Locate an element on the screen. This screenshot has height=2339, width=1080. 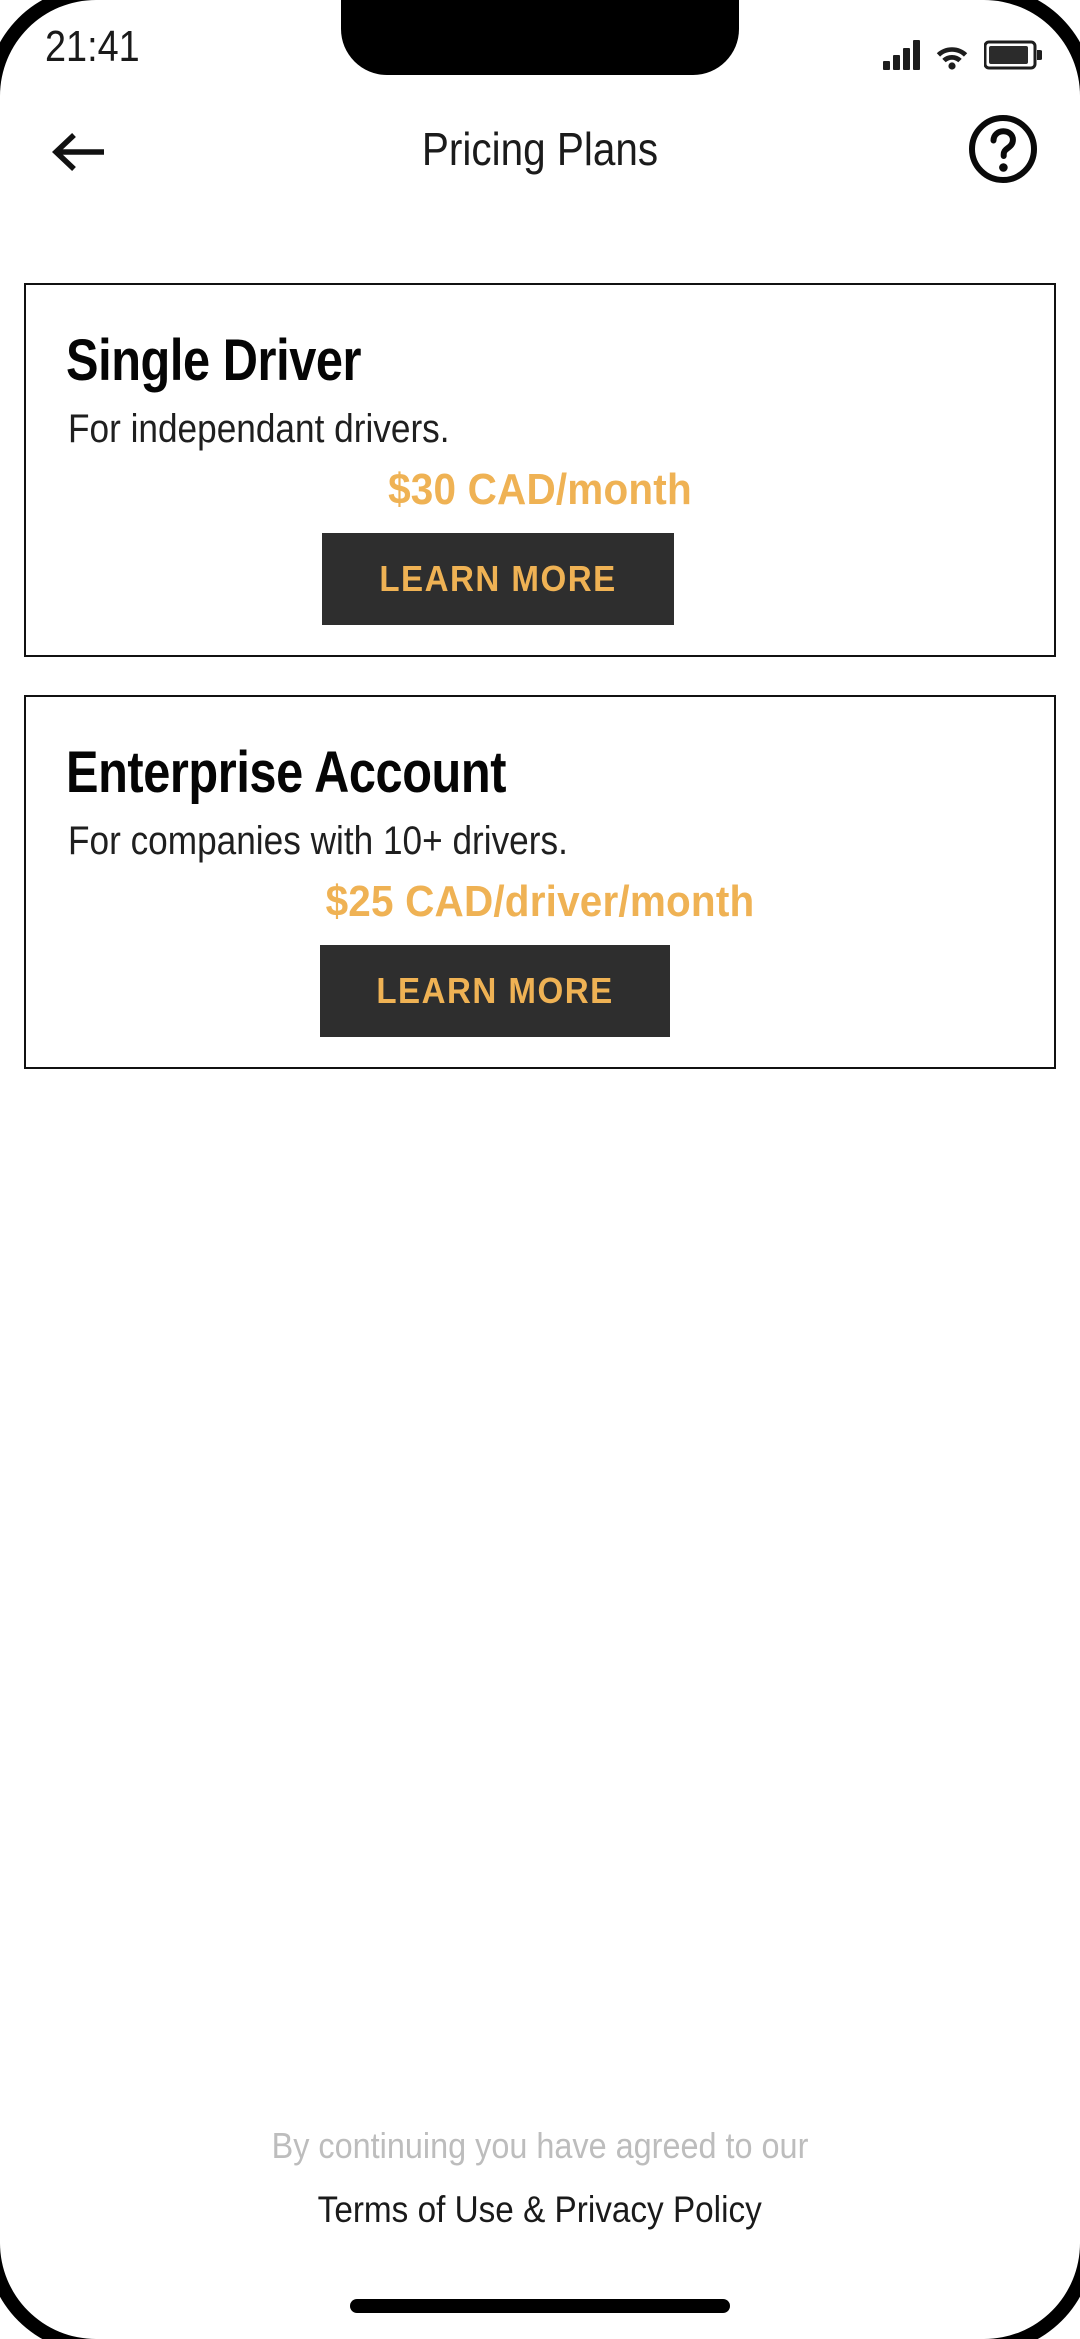
status-bar-clock: 21:41 is located at coordinates (92, 46).